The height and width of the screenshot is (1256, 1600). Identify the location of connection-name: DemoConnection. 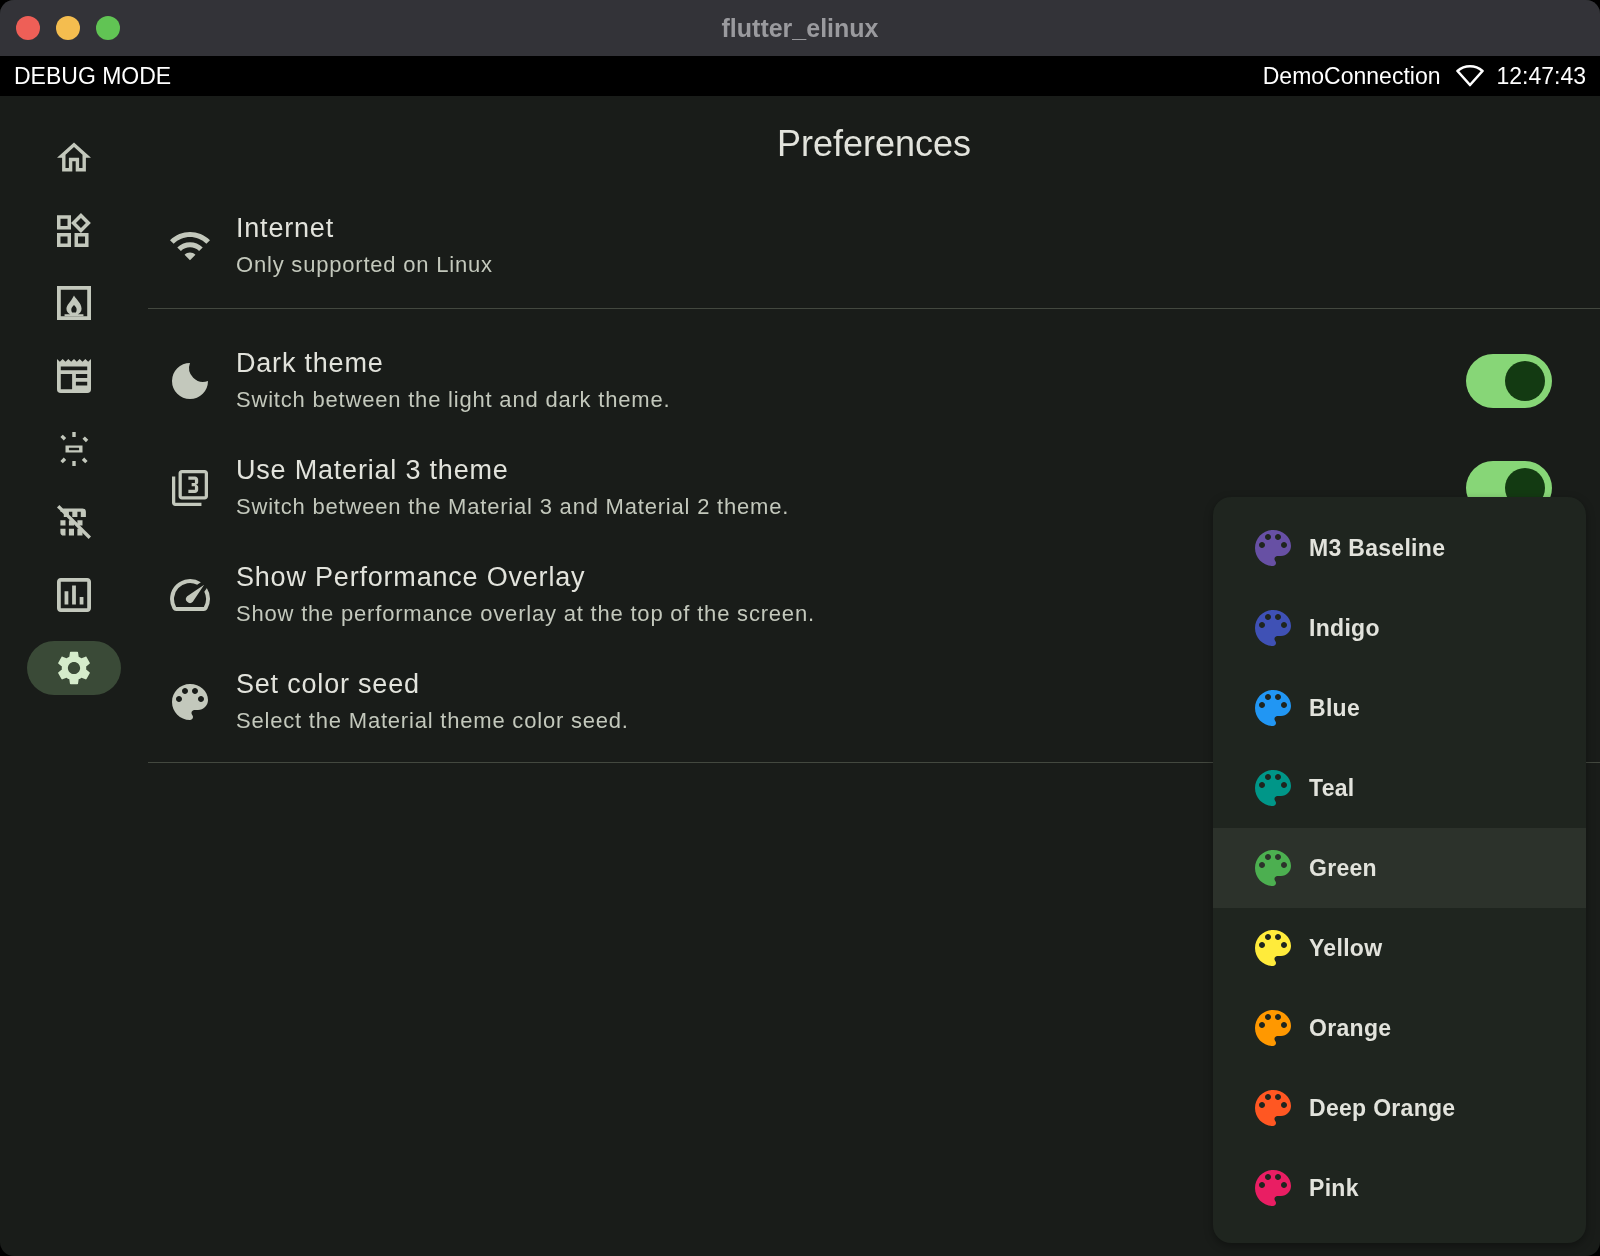
(1351, 76).